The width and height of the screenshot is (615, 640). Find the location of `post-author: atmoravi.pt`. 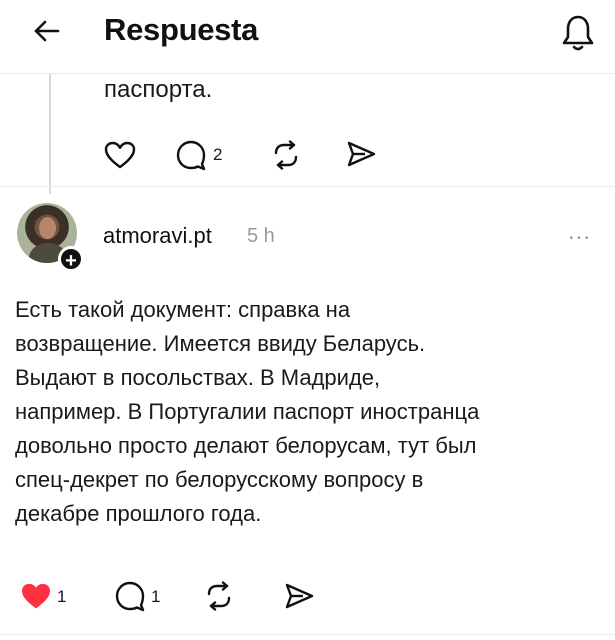

post-author: atmoravi.pt is located at coordinates (157, 236).